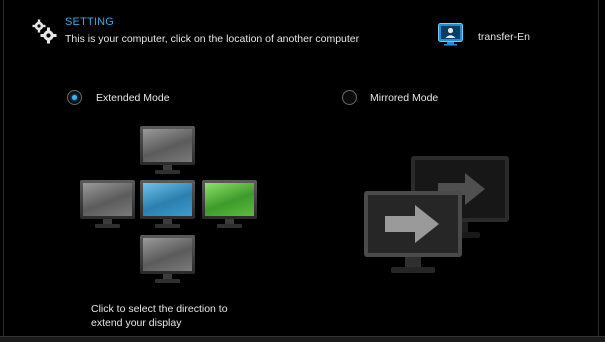  I want to click on this-computer-monitor, so click(167, 205).